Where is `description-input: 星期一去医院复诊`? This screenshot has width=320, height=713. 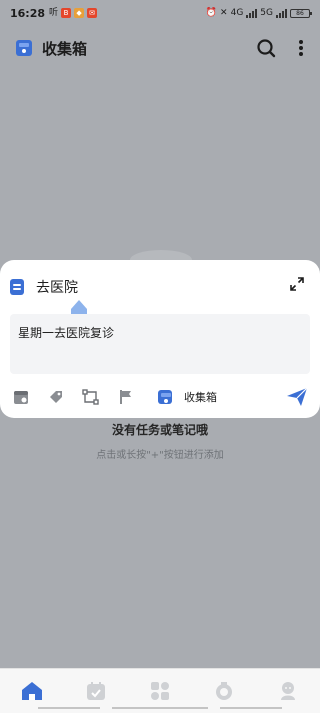 description-input: 星期一去医院复诊 is located at coordinates (160, 344).